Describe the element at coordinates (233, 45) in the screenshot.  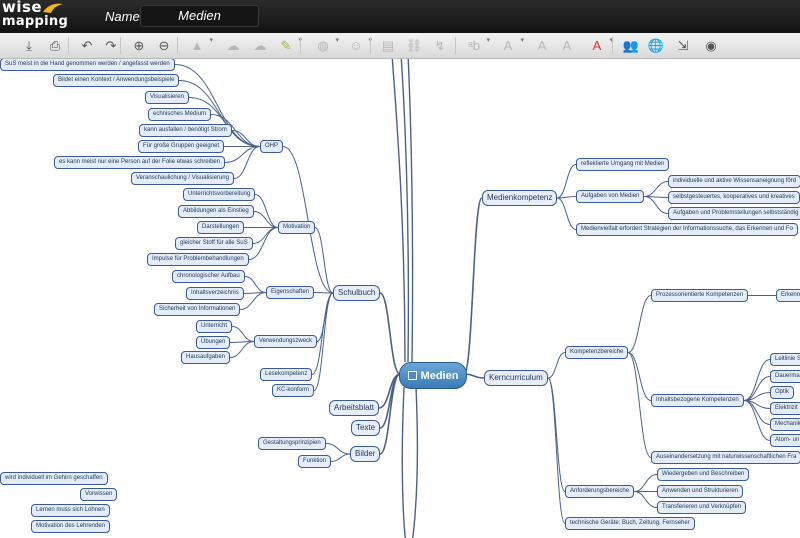
I see `add-topic-icon: ☁` at that location.